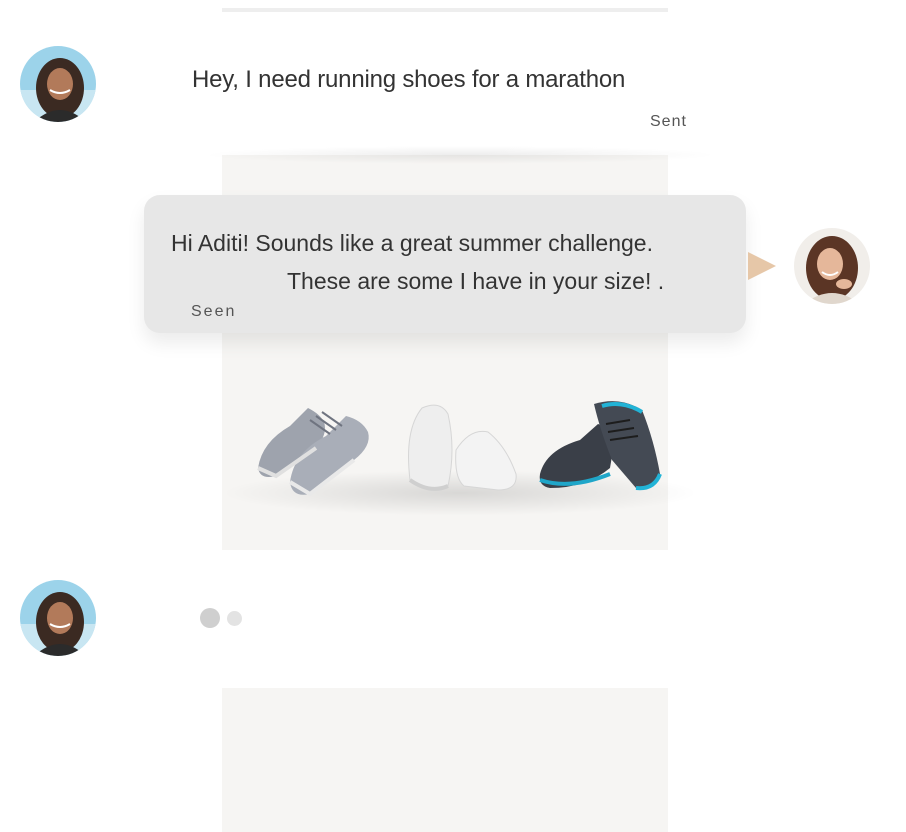 This screenshot has width=906, height=832. I want to click on agent-avatar, so click(832, 266).